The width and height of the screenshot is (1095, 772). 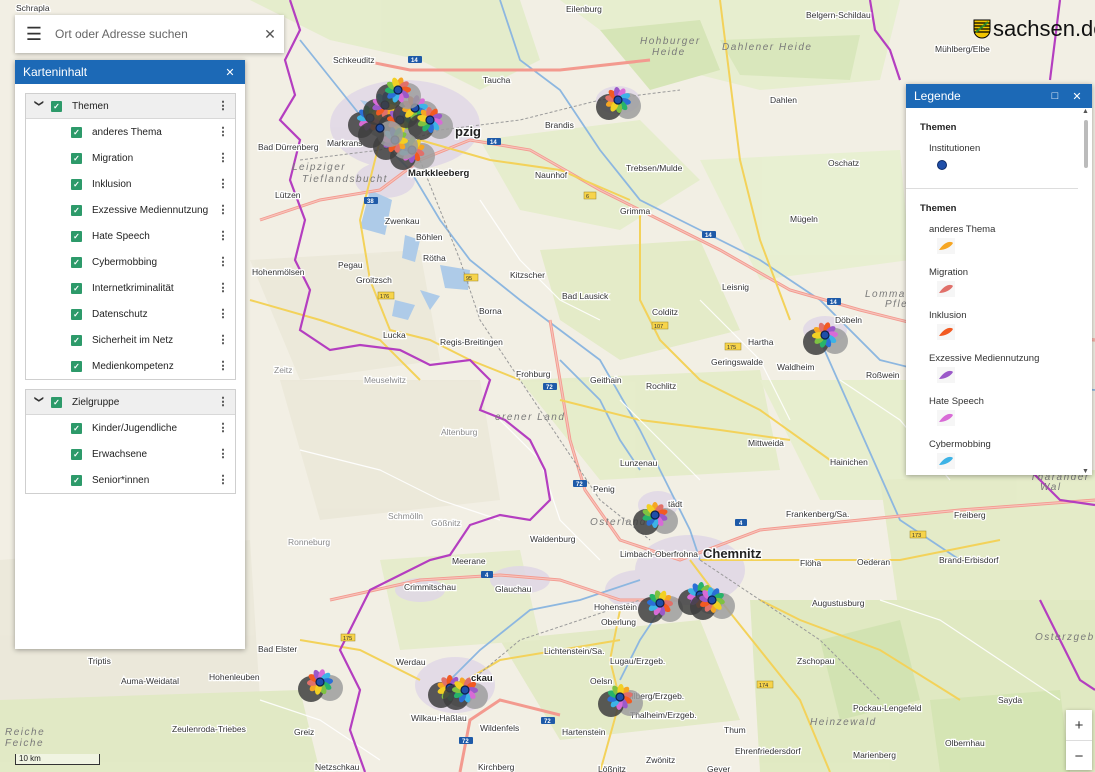 What do you see at coordinates (1086, 291) in the screenshot?
I see `legend-scrollbar: ▲ ▼` at bounding box center [1086, 291].